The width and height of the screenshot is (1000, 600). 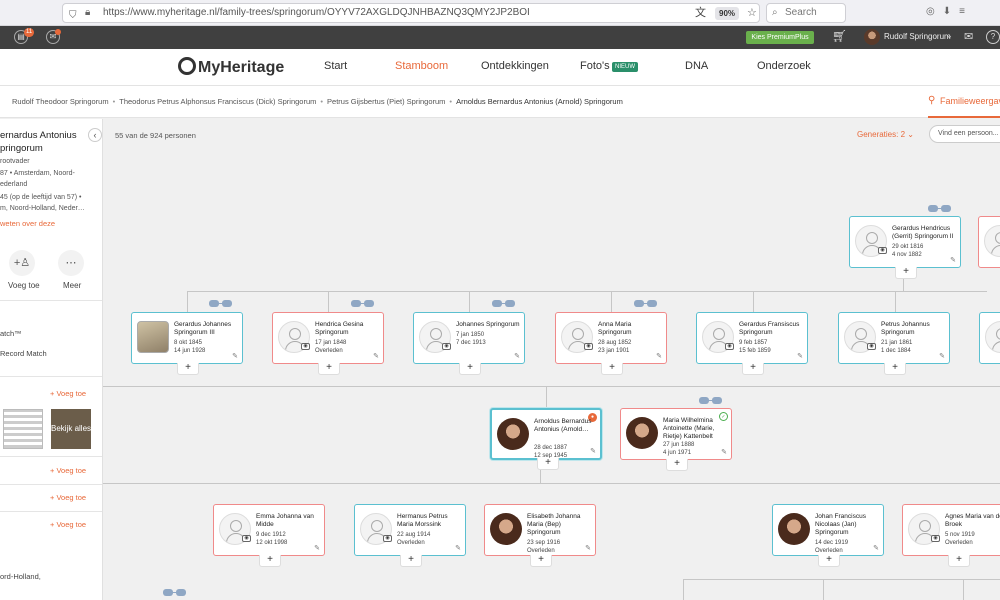 I want to click on record-thumbnail, so click(x=23, y=429).